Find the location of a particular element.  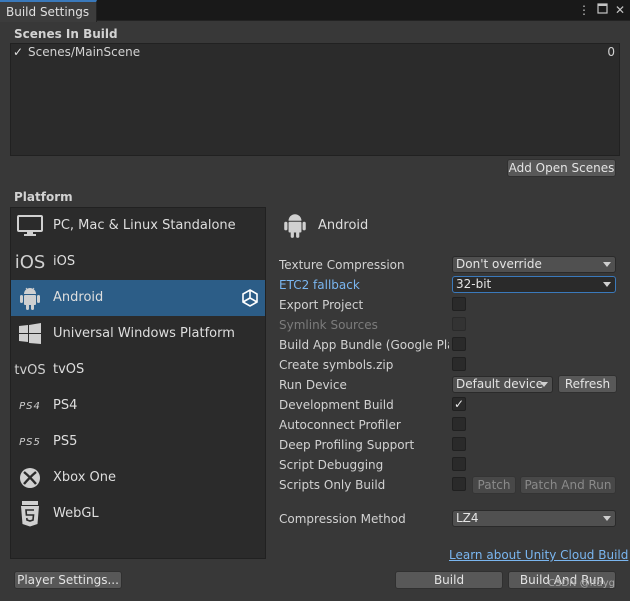

cloud-build-link: Learn about Unity Cloud Build is located at coordinates (538, 555).